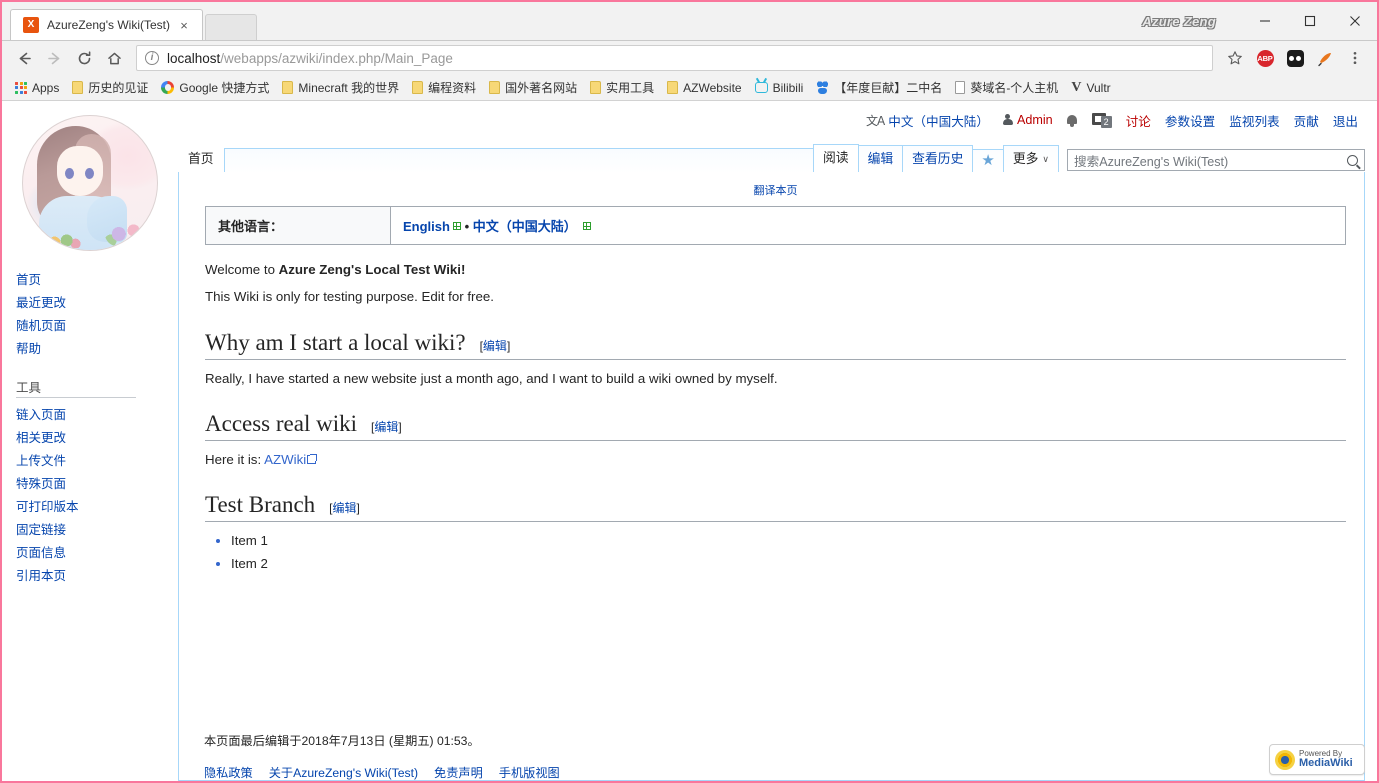 This screenshot has width=1379, height=783. I want to click on footer-link-privacy: 隐私政策, so click(228, 773).